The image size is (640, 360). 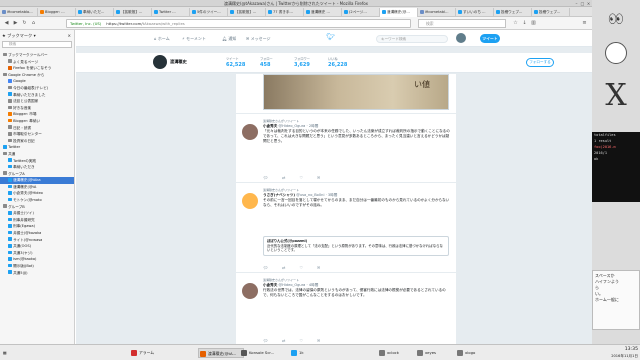 What do you see at coordinates (533, 23) in the screenshot?
I see `library-icon: ▥` at bounding box center [533, 23].